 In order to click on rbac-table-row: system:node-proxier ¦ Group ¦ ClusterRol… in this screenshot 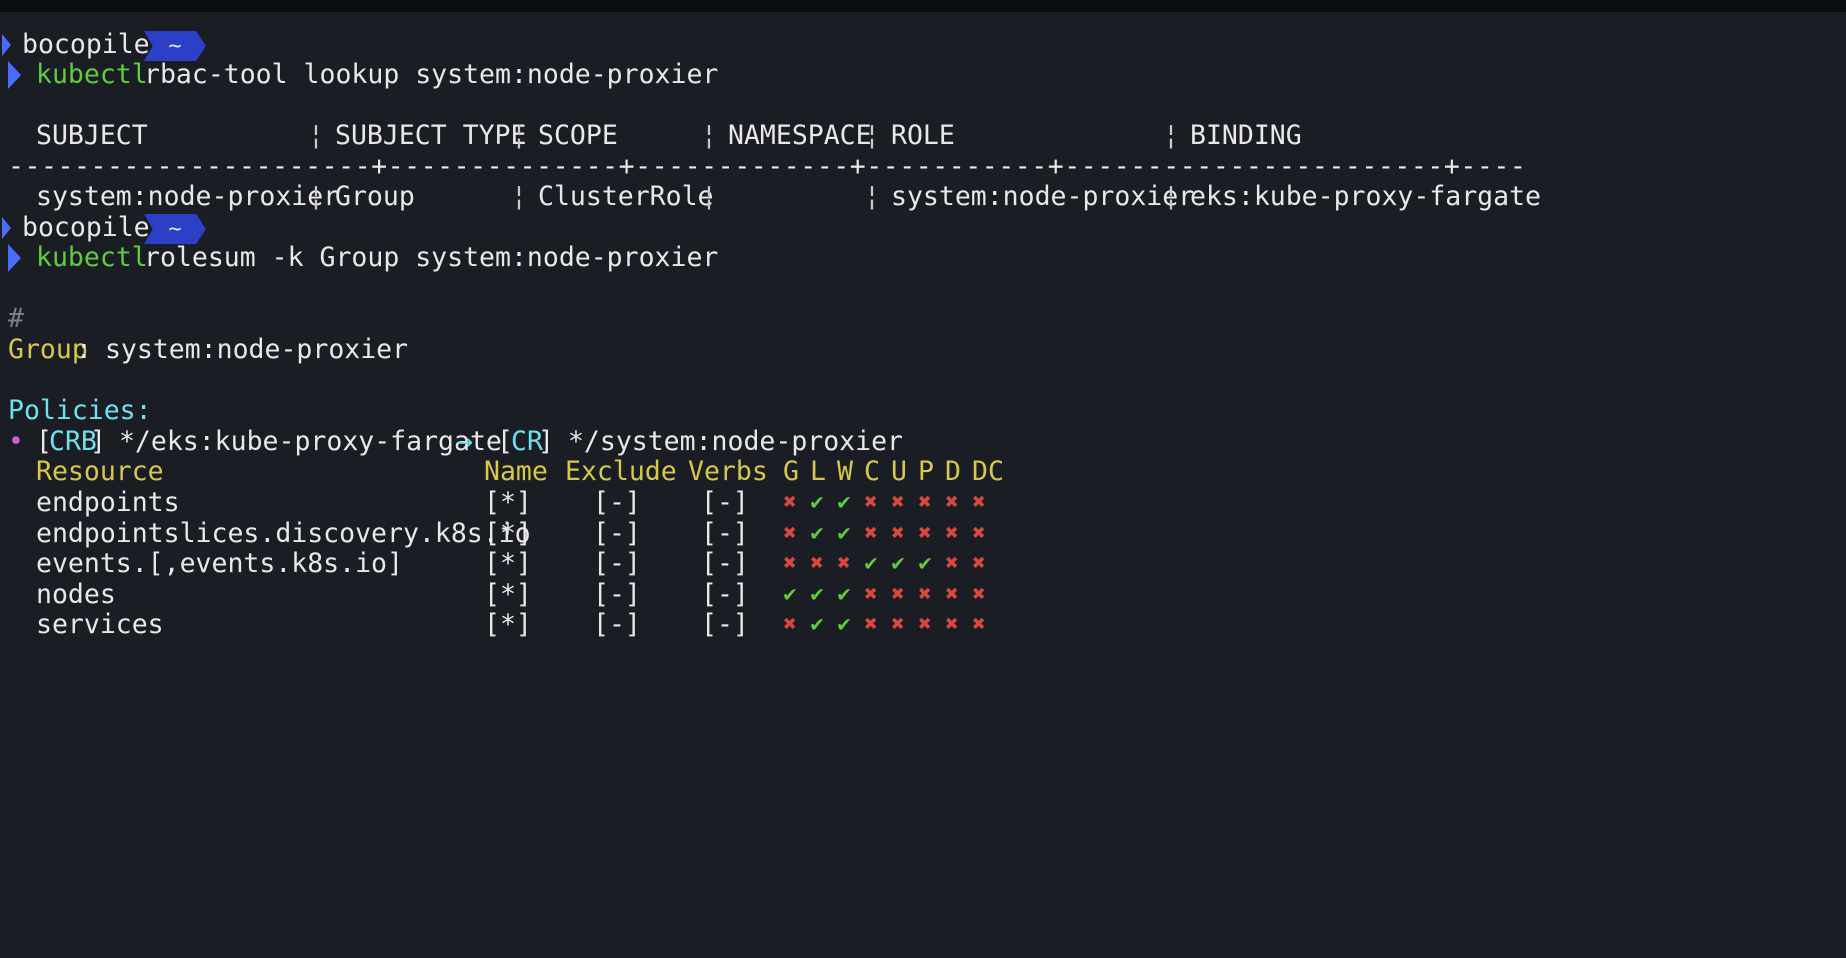, I will do `click(923, 197)`.